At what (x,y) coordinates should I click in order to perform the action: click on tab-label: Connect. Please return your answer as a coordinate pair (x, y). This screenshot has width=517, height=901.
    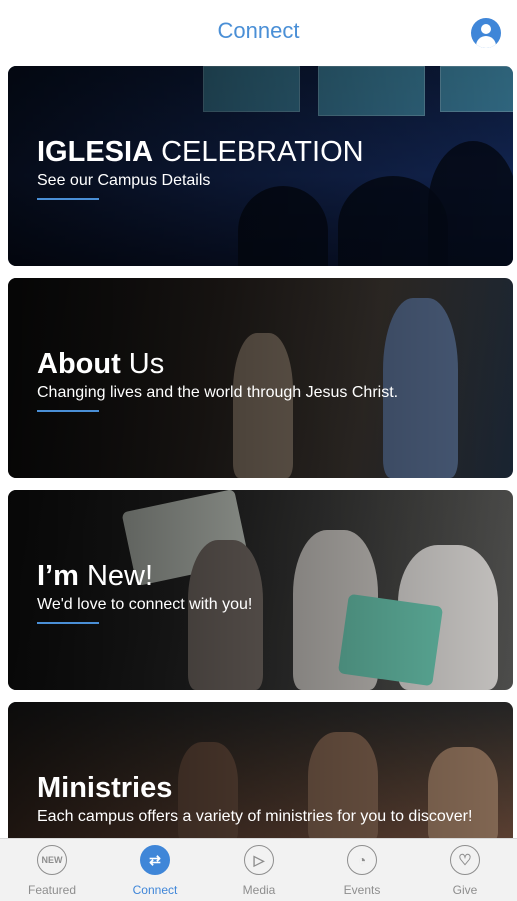
    Looking at the image, I should click on (155, 890).